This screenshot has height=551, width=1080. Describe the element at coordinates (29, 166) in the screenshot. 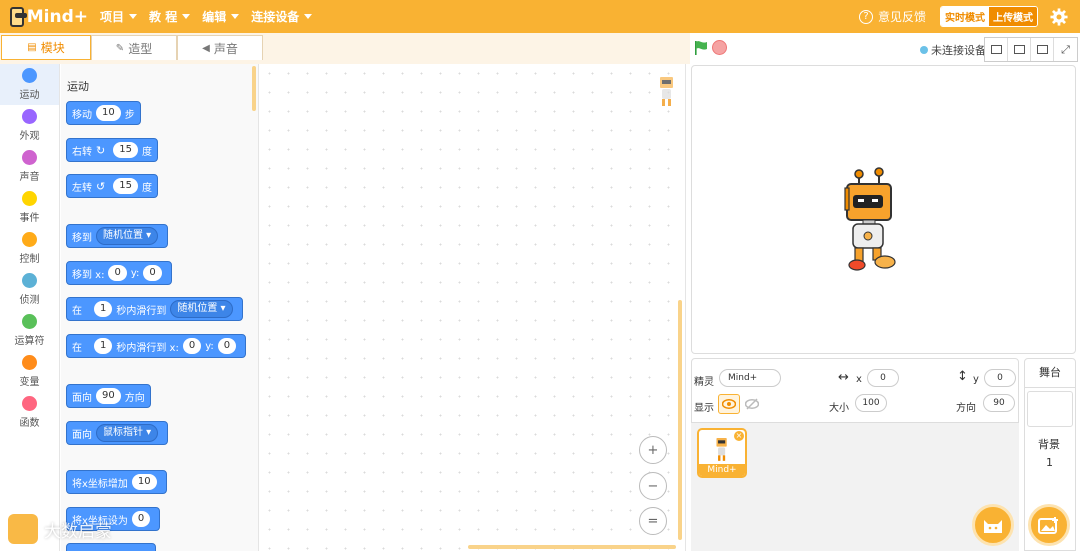

I see `category-sound: 声音` at that location.